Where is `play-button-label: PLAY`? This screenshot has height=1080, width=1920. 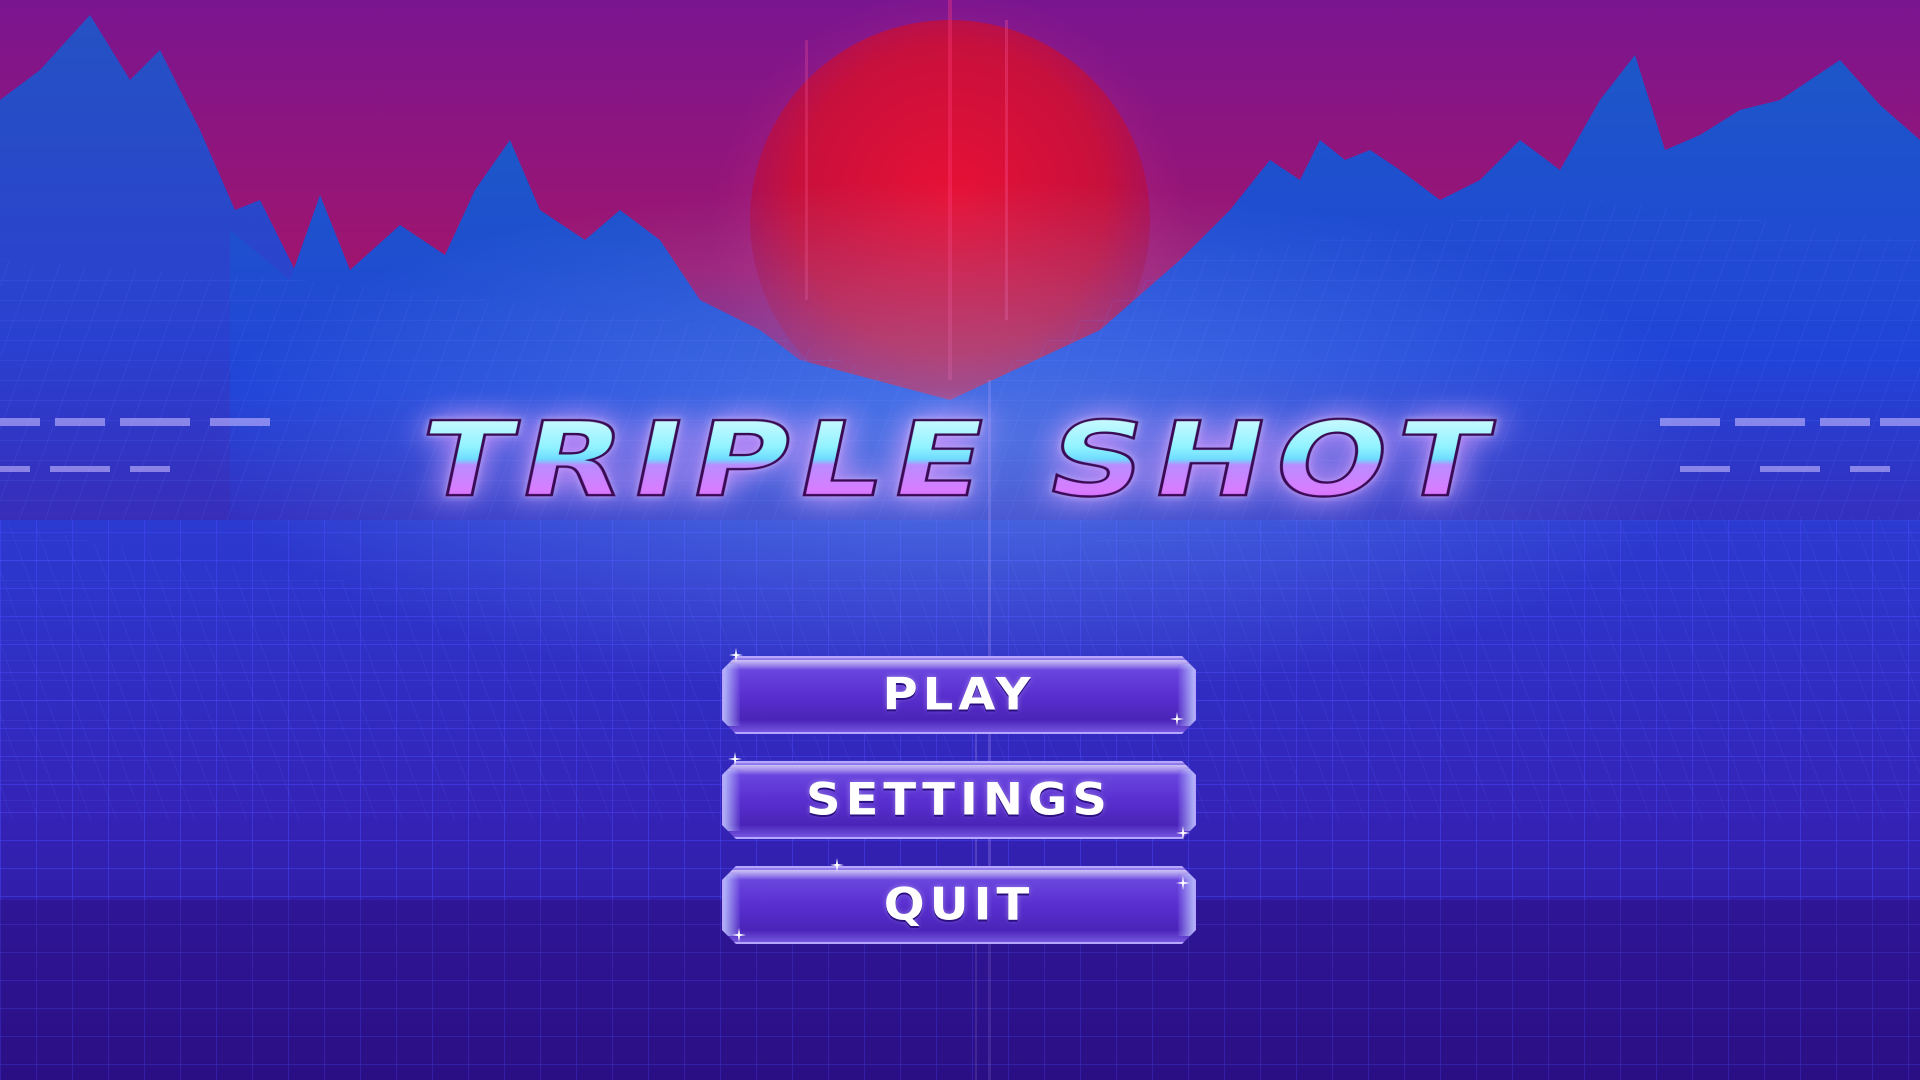
play-button-label: PLAY is located at coordinates (959, 695).